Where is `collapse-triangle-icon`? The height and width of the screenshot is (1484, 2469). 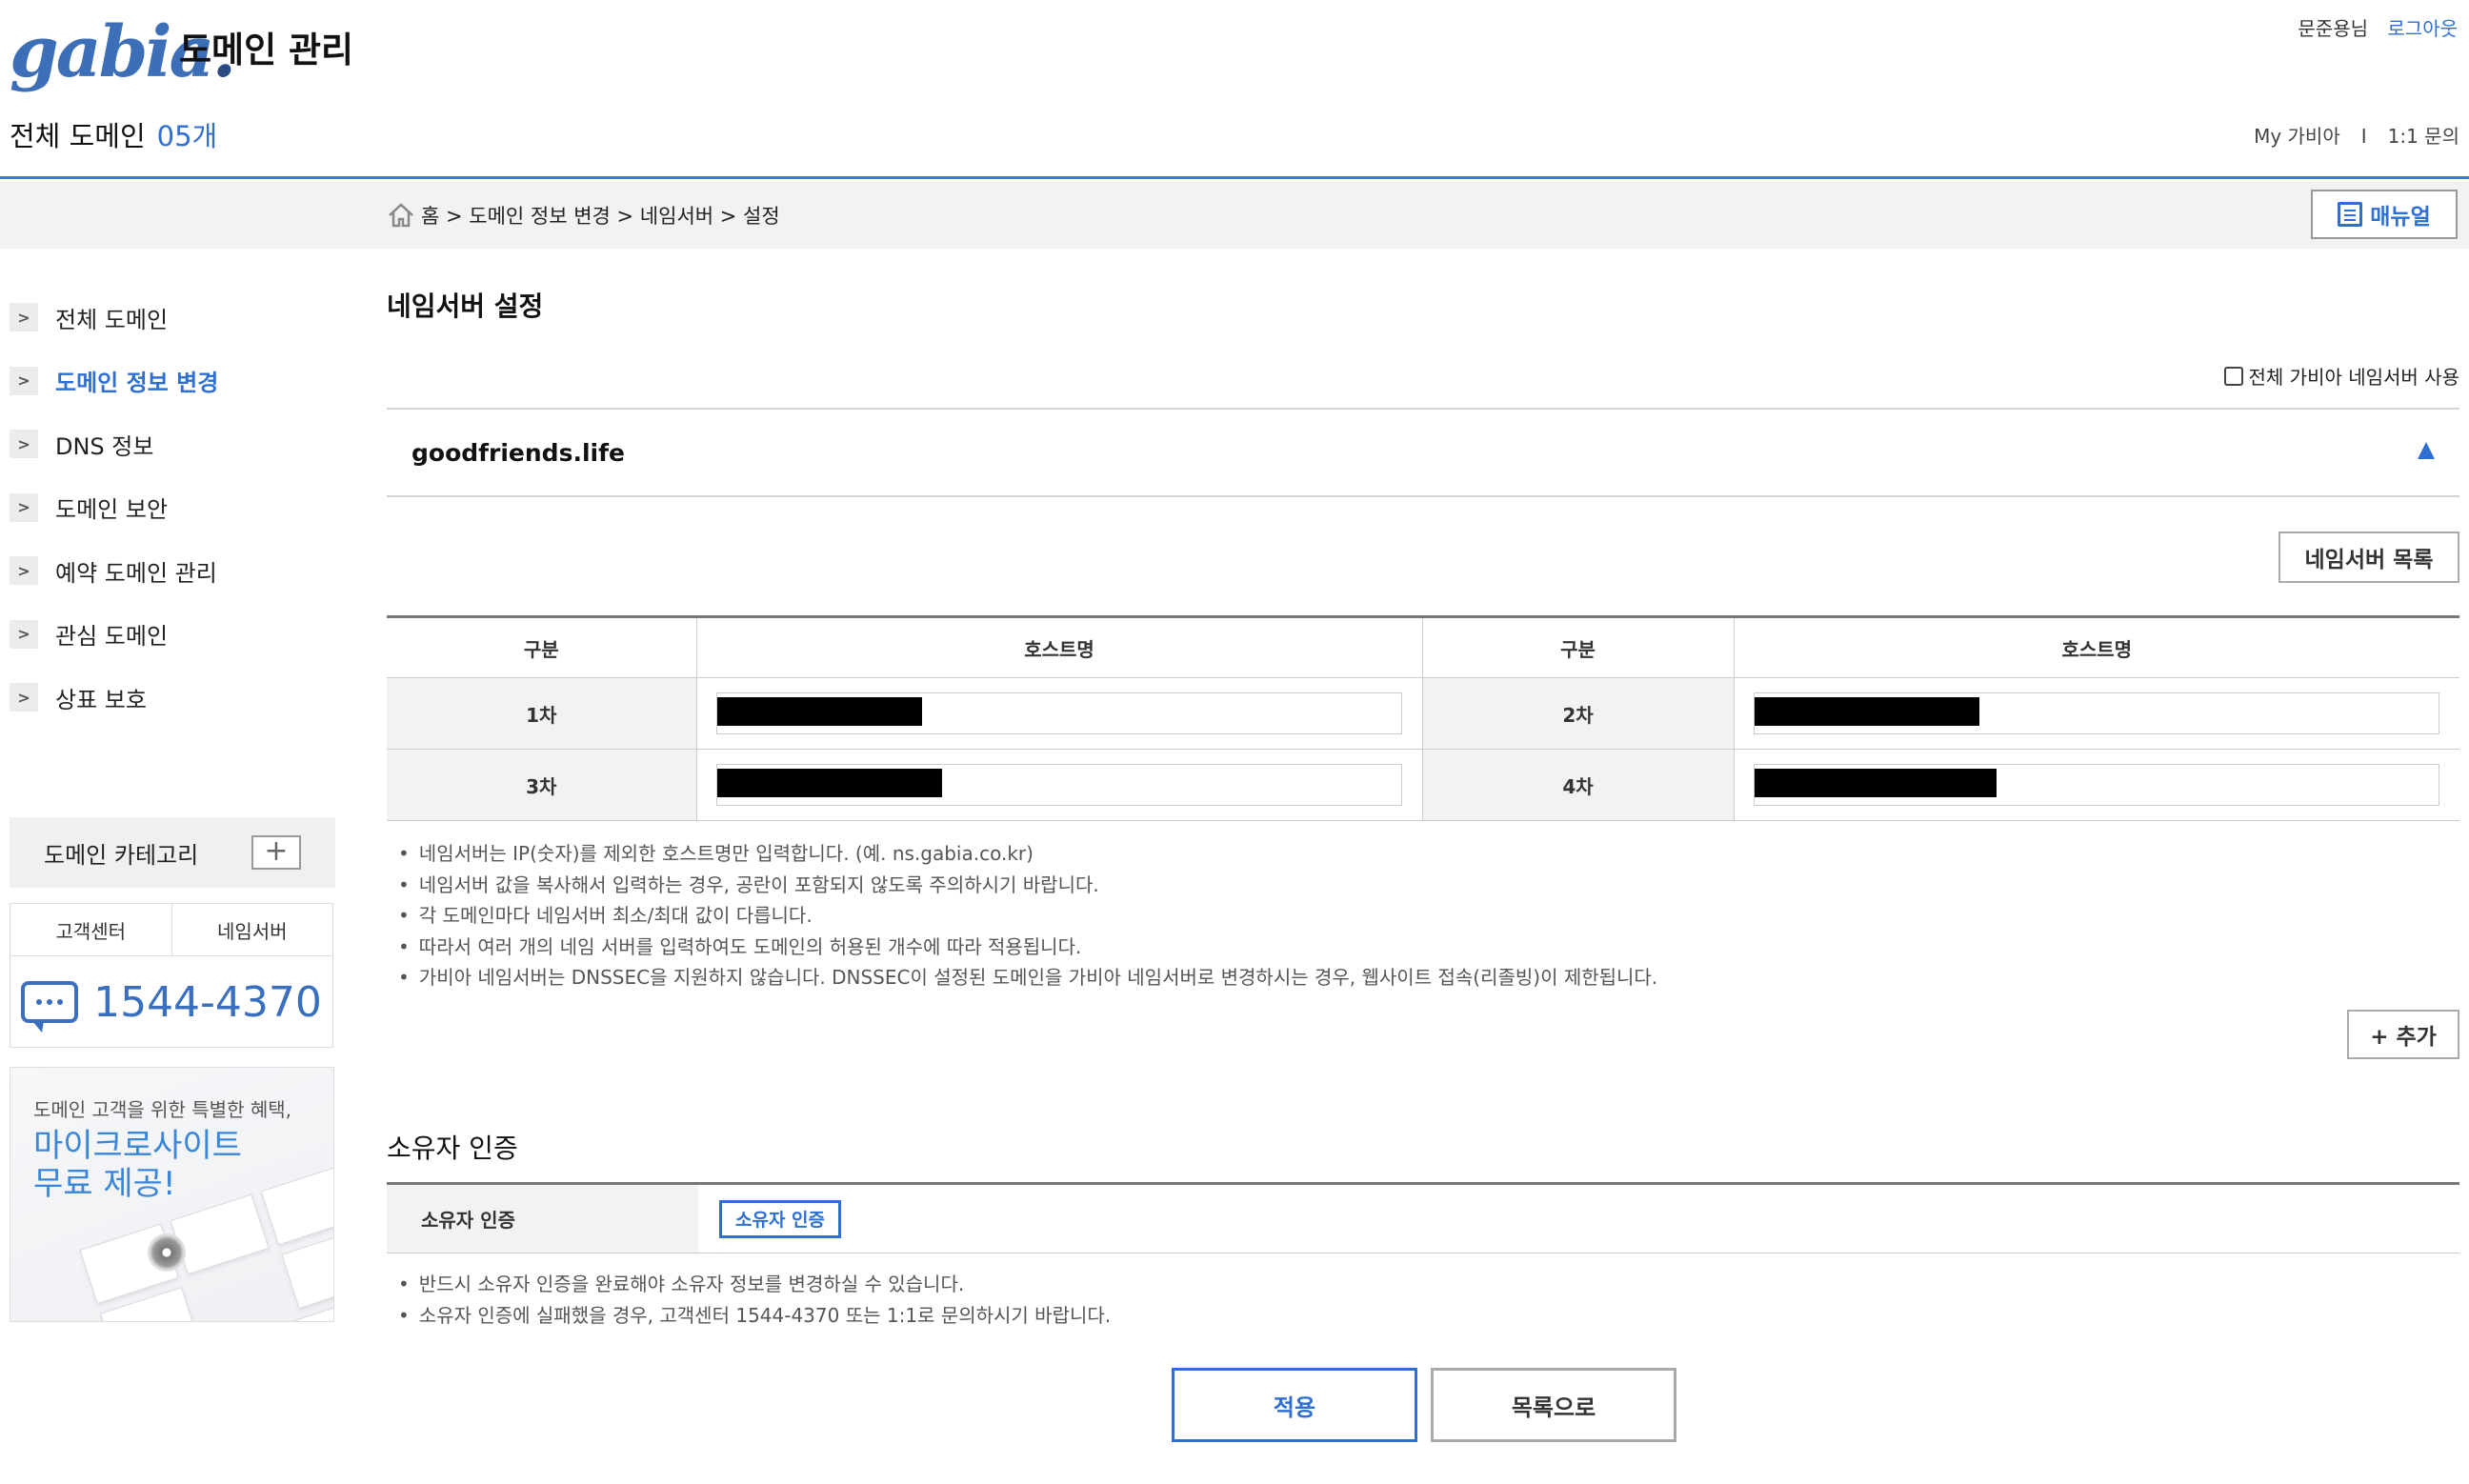 collapse-triangle-icon is located at coordinates (2426, 450).